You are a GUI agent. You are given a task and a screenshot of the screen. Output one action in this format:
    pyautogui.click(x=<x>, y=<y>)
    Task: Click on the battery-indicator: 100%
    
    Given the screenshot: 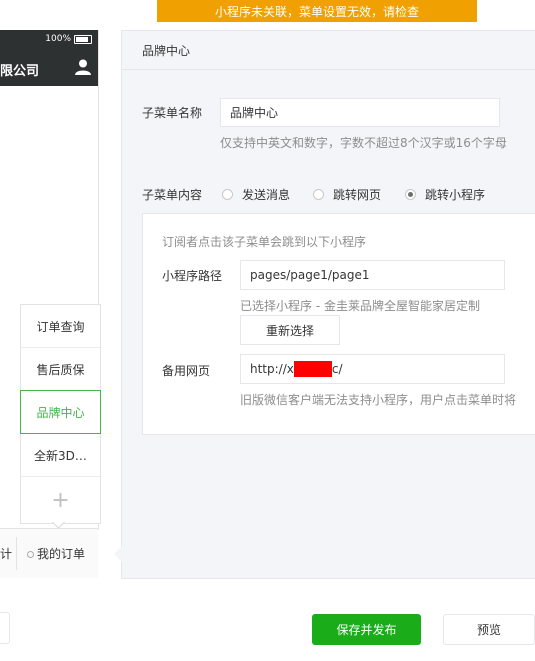 What is the action you would take?
    pyautogui.click(x=68, y=39)
    